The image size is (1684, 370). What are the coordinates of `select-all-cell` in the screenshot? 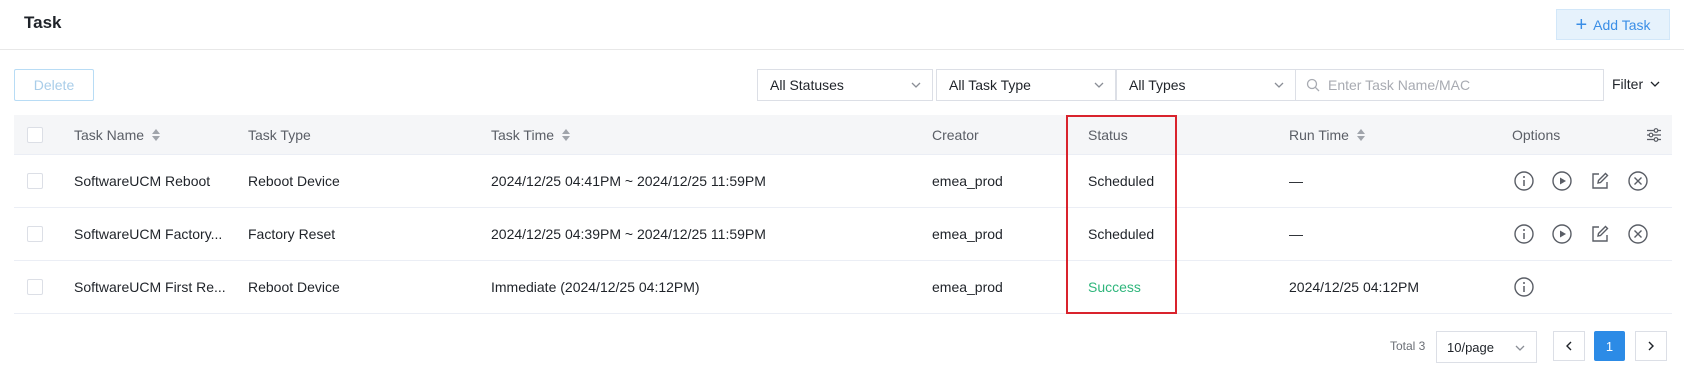 It's located at (35, 134).